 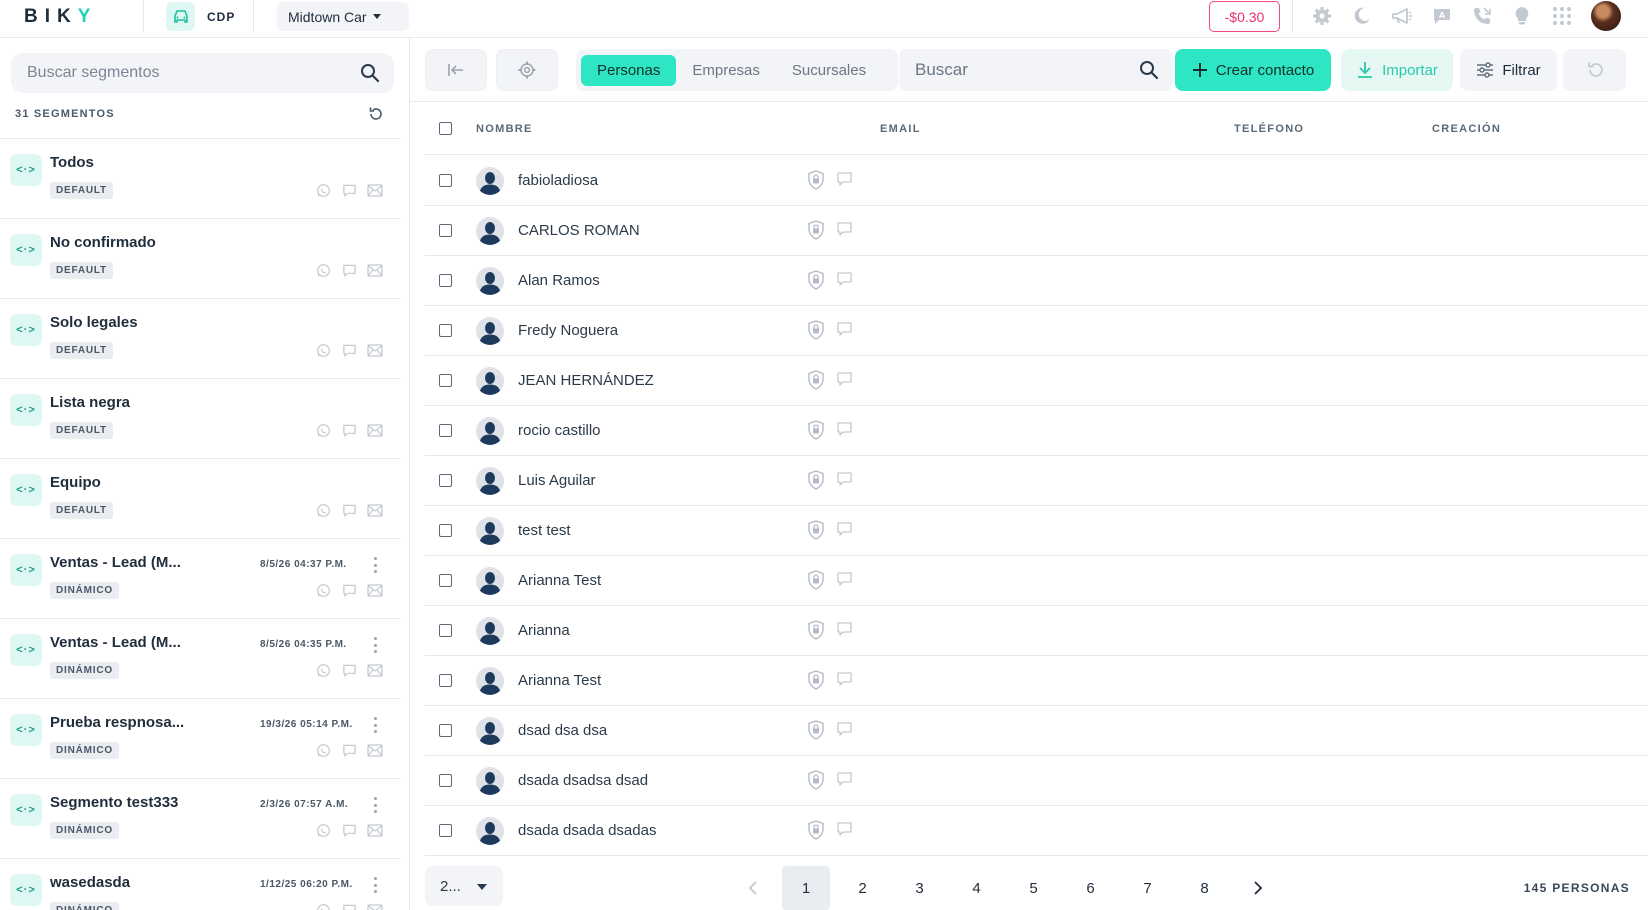 What do you see at coordinates (1036, 631) in the screenshot?
I see `table-row: Arianna` at bounding box center [1036, 631].